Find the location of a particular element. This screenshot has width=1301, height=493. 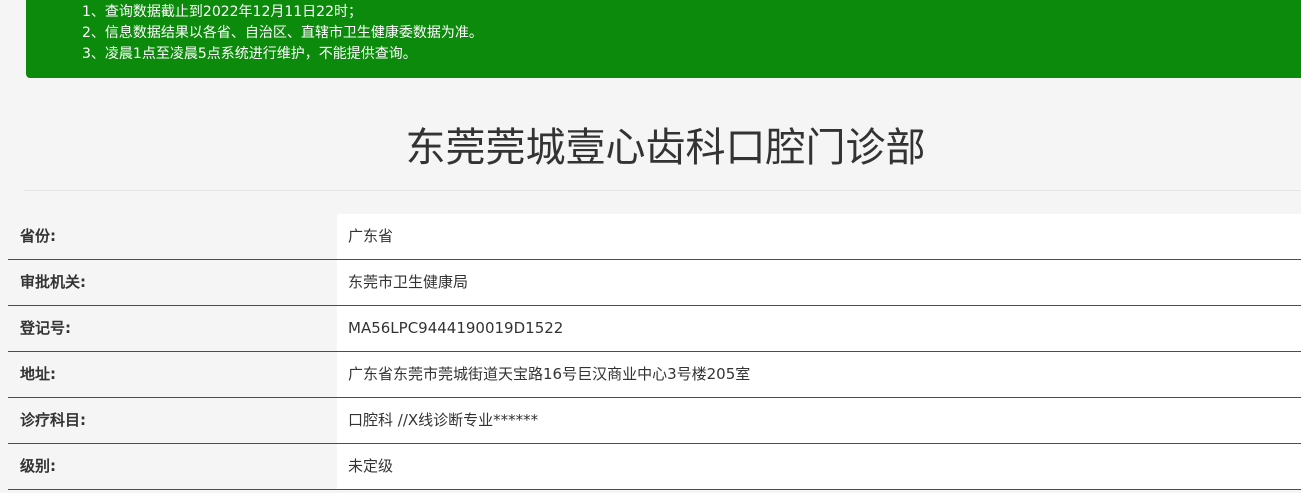

info-value: MA56LPC9444190019D1522 is located at coordinates (819, 328).